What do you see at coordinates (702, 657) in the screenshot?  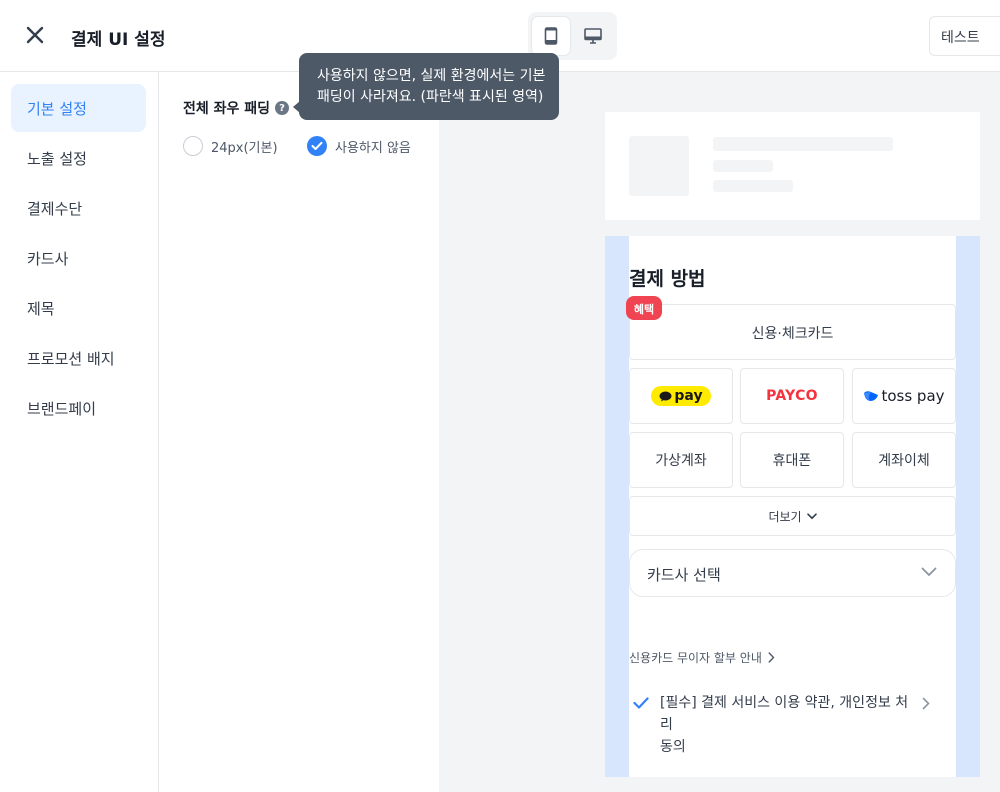 I see `installment-info-link: 신용카드 무이자 할부 안내` at bounding box center [702, 657].